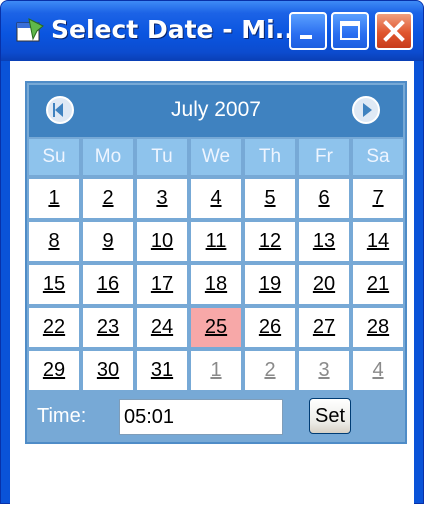 Image resolution: width=424 pixels, height=505 pixels. Describe the element at coordinates (270, 198) in the screenshot. I see `day-cell: 5` at that location.